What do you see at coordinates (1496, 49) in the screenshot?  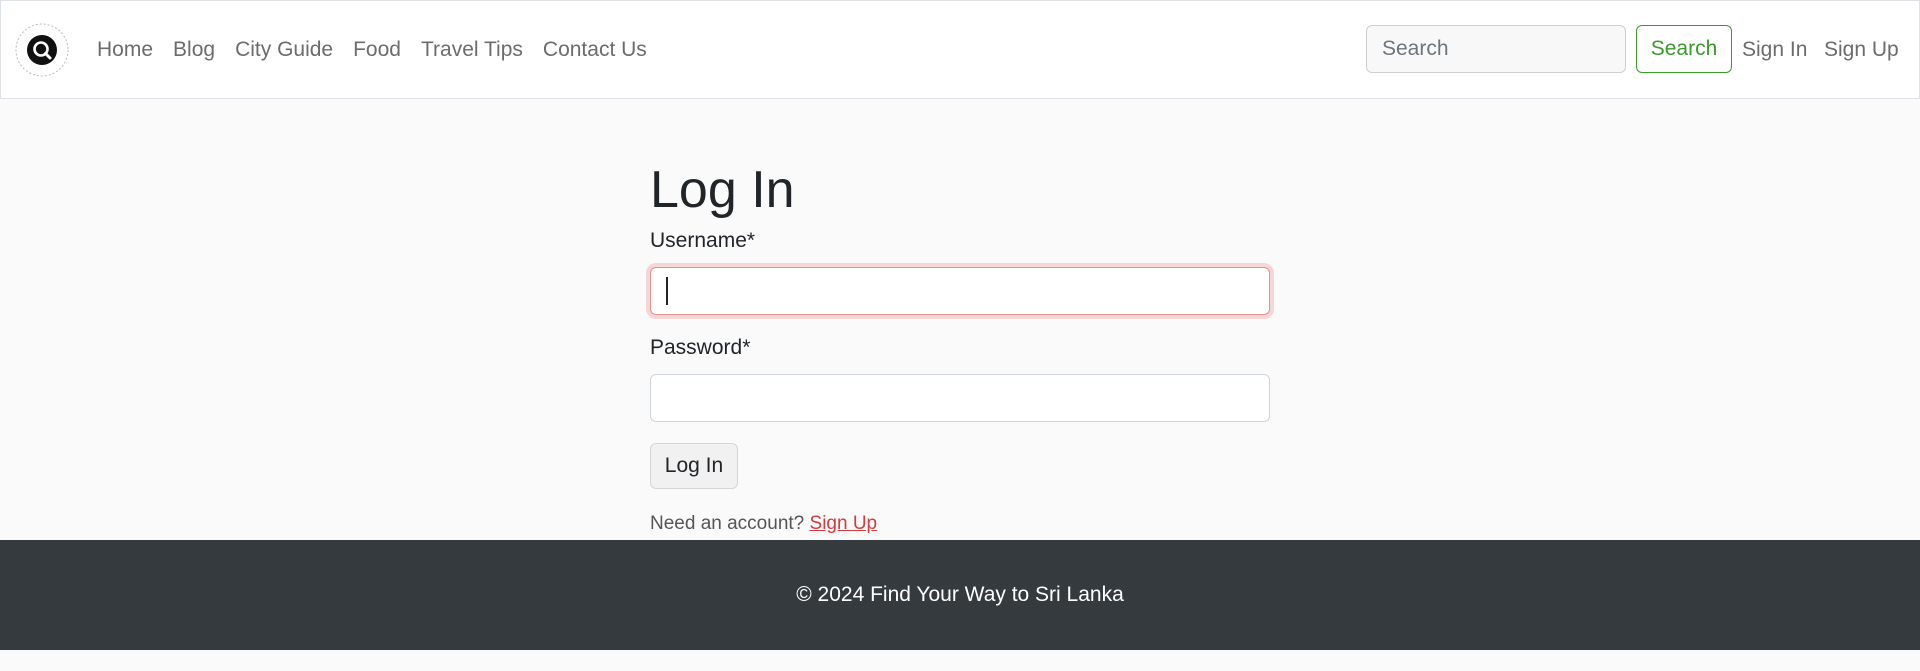 I see `search-input` at bounding box center [1496, 49].